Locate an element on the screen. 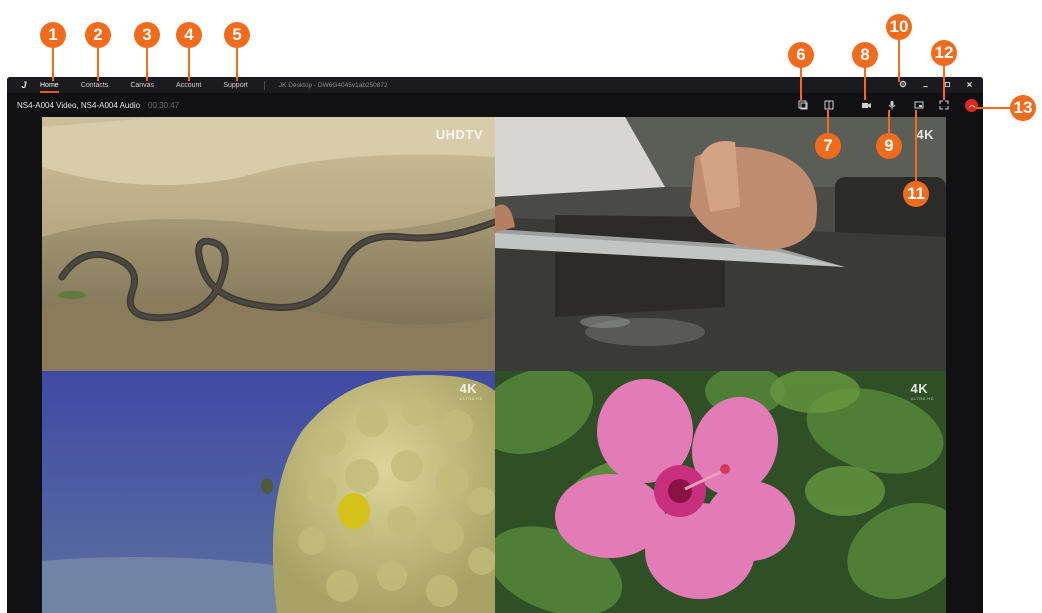 The width and height of the screenshot is (1042, 613). video-badge: UHDTV is located at coordinates (459, 134).